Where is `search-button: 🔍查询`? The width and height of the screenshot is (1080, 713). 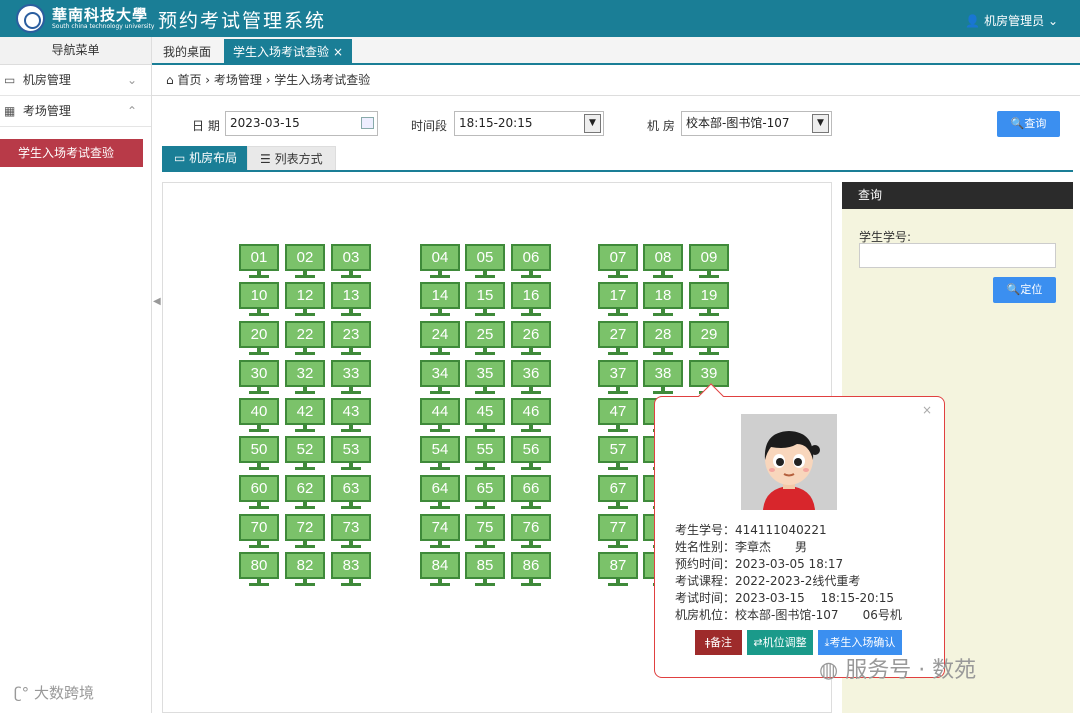
search-button: 🔍查询 is located at coordinates (1028, 124).